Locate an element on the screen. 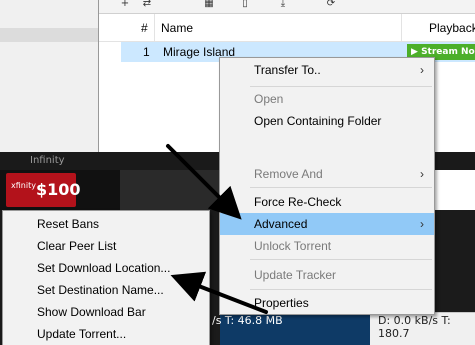  ad-price: $100 is located at coordinates (58, 189).